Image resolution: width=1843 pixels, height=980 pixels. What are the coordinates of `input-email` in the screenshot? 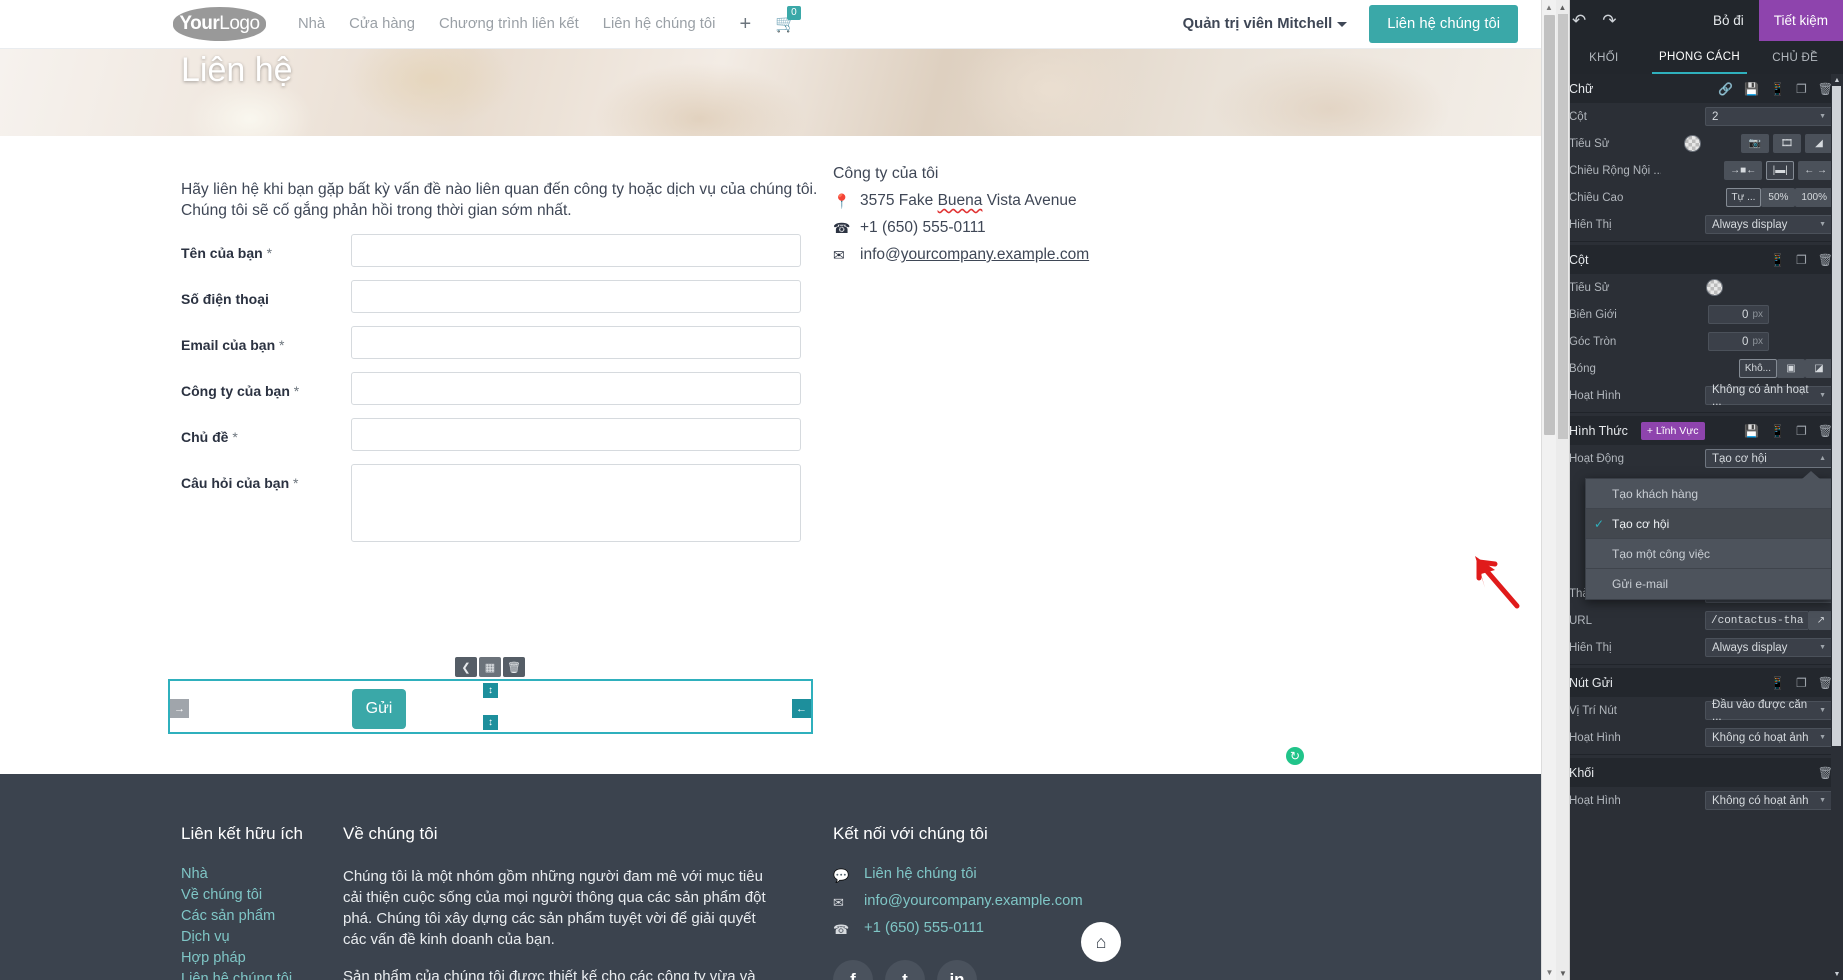 It's located at (576, 342).